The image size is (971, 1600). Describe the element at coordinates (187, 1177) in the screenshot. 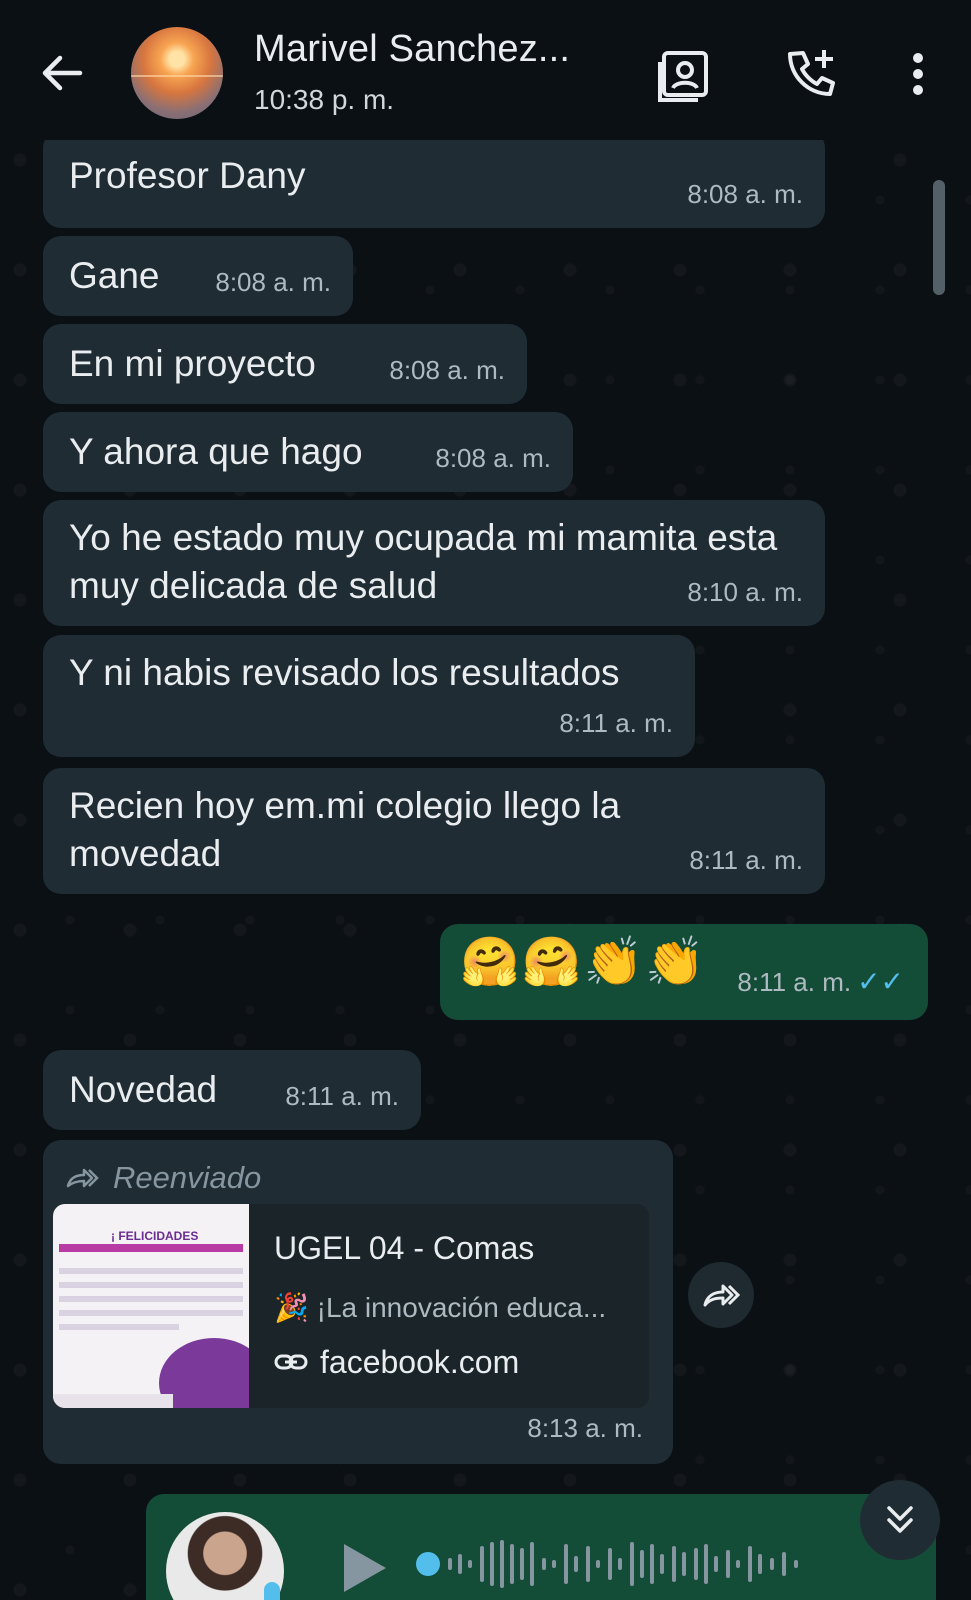

I see `forwarded-text: Reenviado` at that location.